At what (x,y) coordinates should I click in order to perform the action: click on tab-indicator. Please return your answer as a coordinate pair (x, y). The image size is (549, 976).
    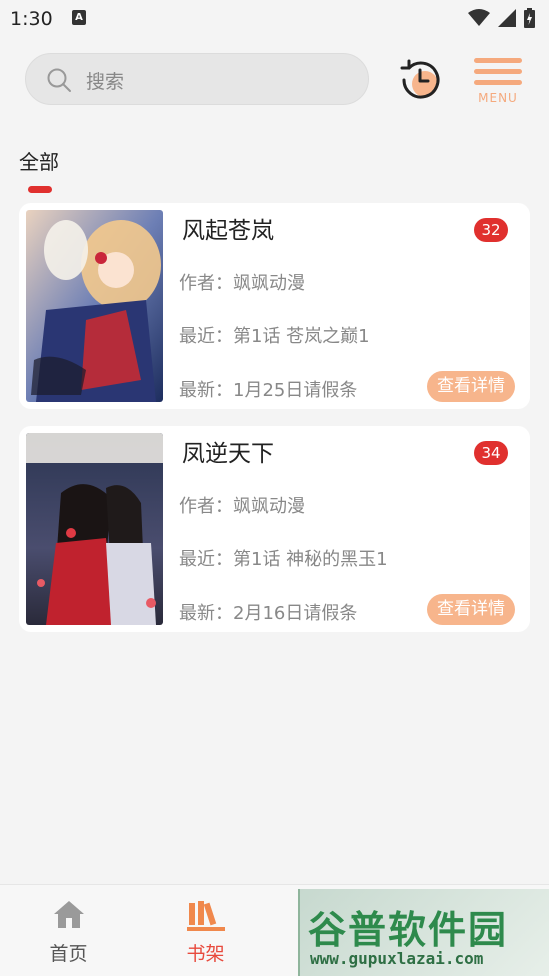
    Looking at the image, I should click on (40, 189).